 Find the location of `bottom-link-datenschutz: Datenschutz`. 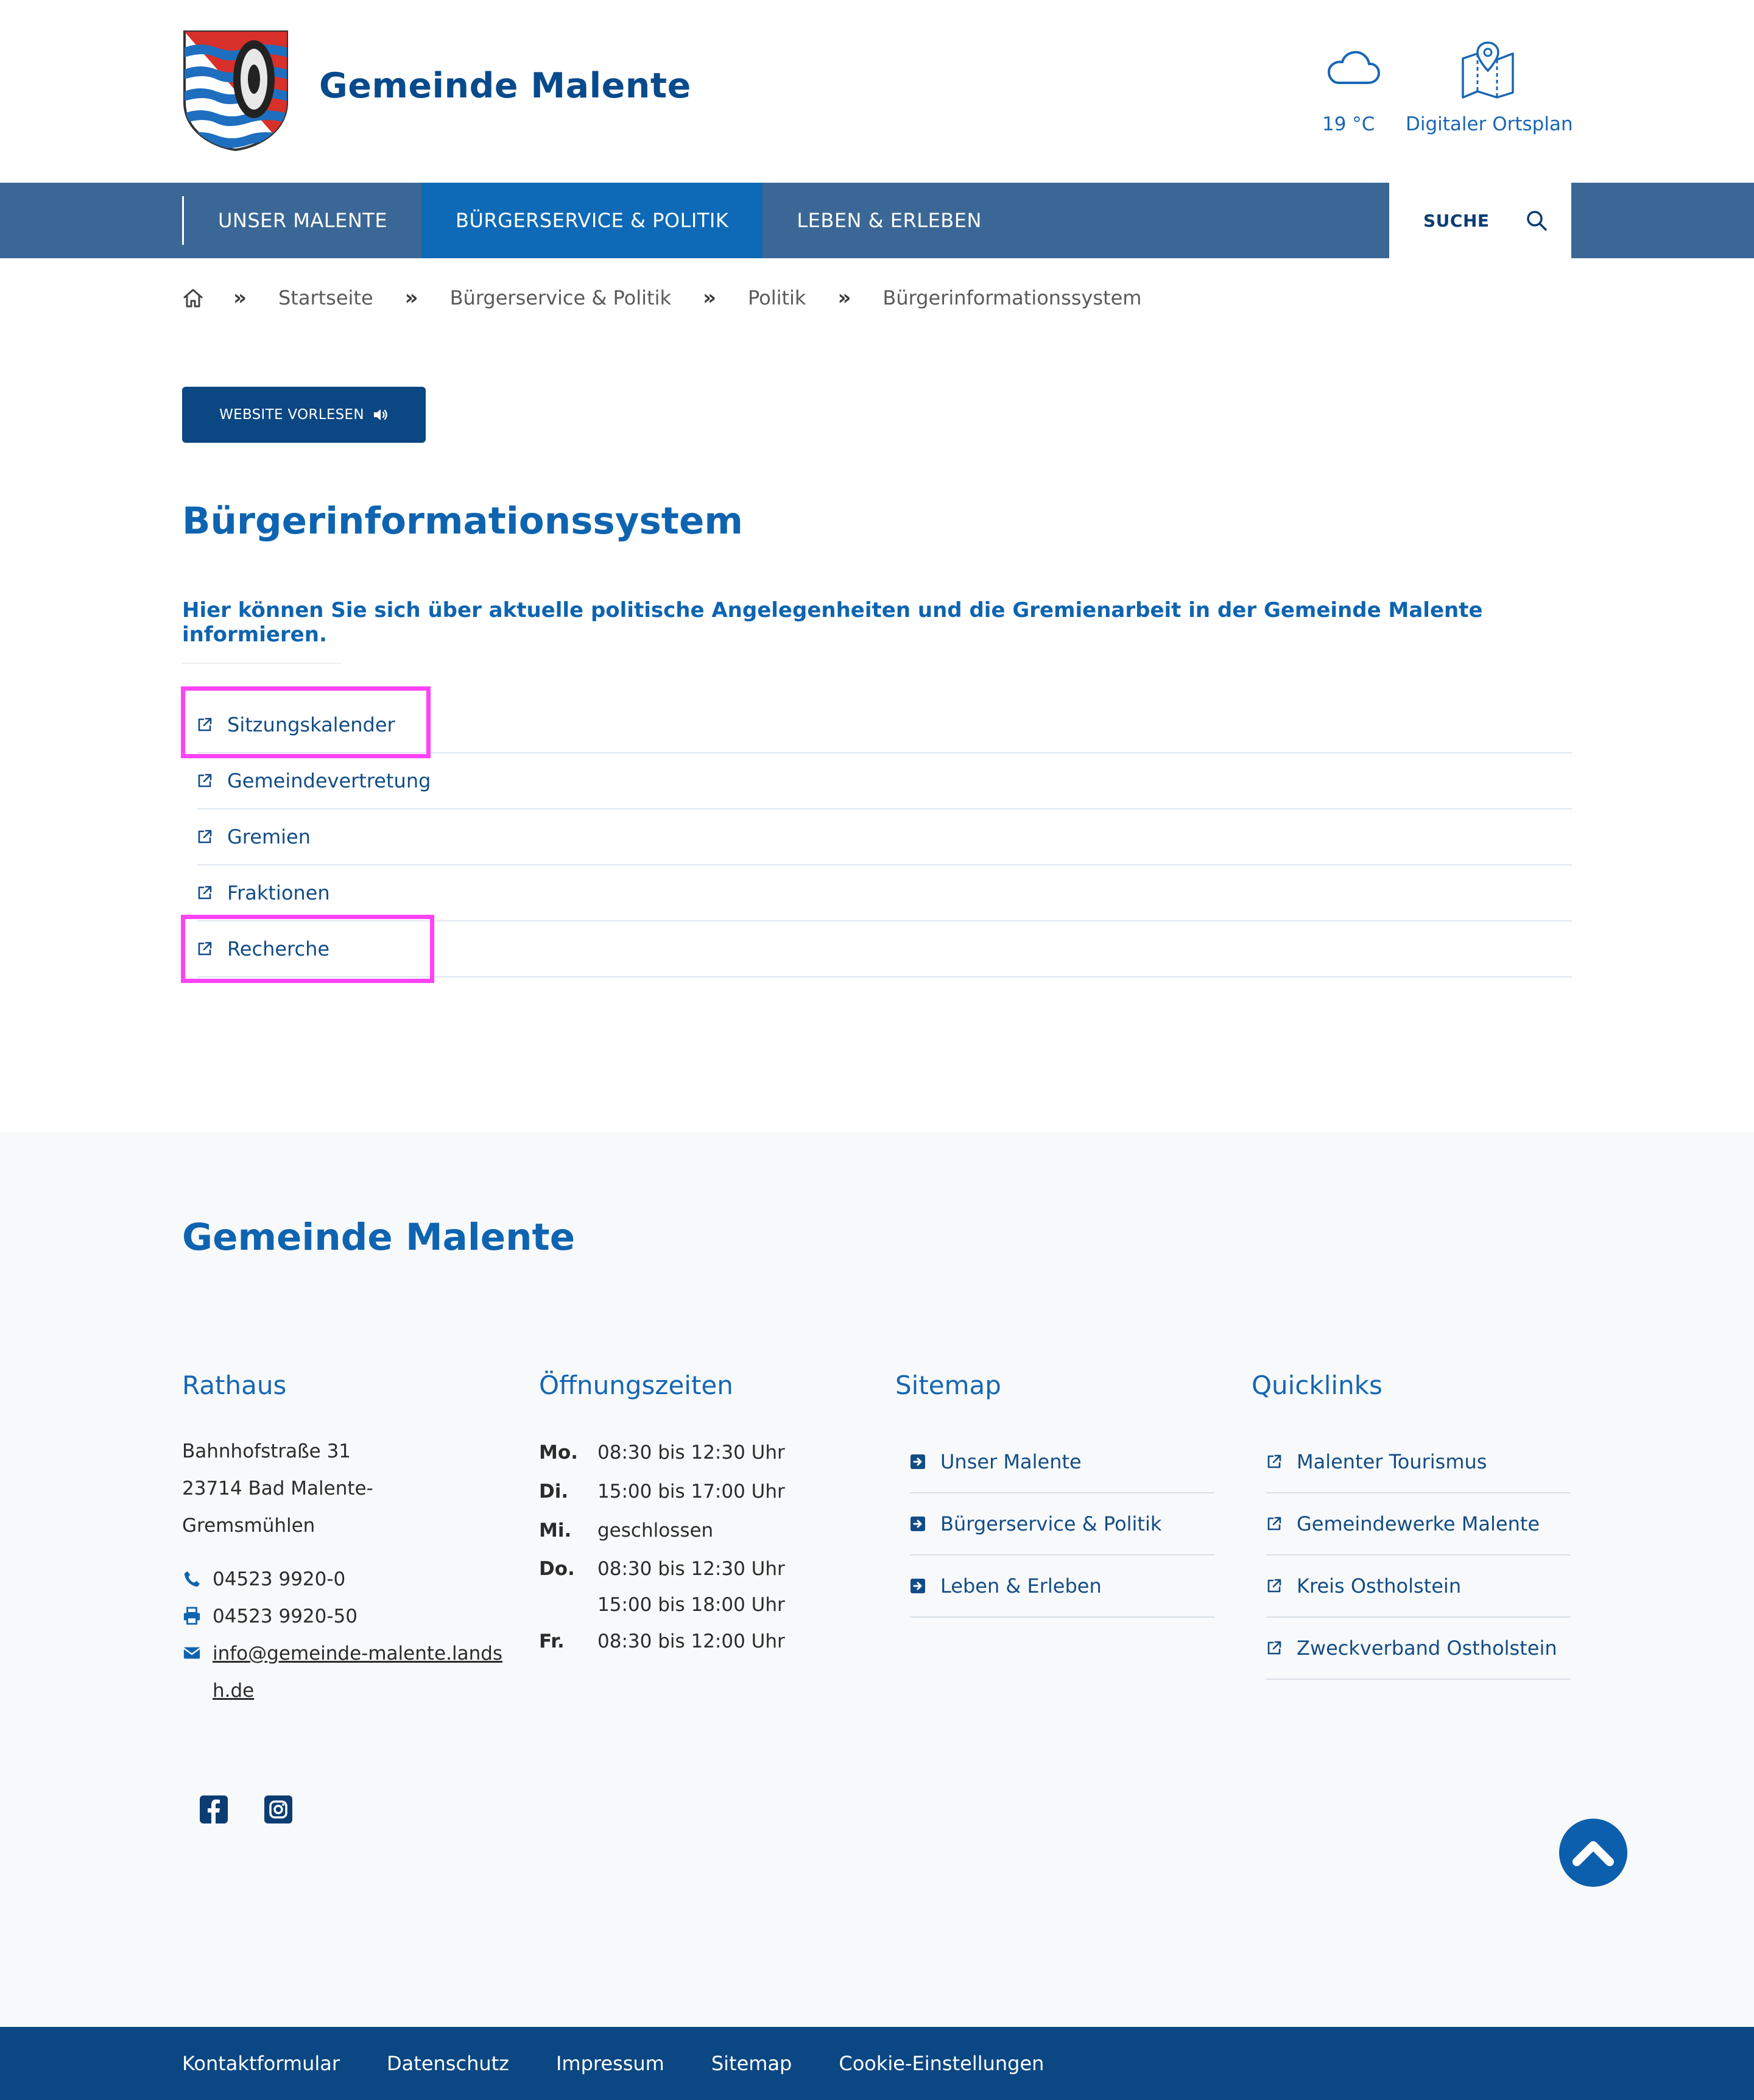

bottom-link-datenschutz: Datenschutz is located at coordinates (448, 2063).